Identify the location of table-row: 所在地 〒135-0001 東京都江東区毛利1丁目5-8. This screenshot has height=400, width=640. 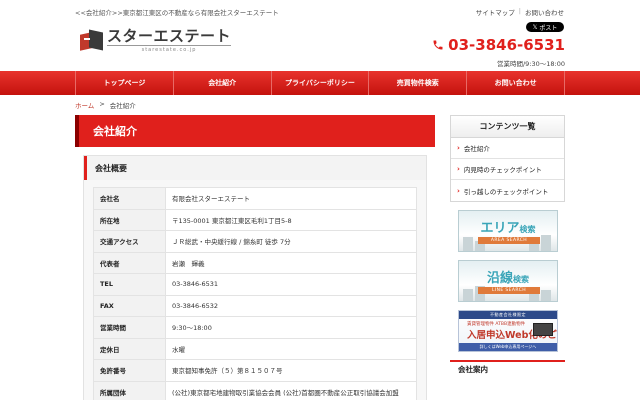
(255, 219).